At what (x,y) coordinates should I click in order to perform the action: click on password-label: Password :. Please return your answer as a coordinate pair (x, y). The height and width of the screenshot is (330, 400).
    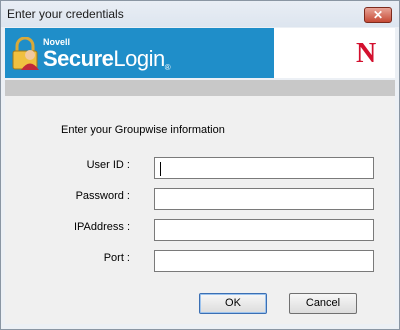
    Looking at the image, I should click on (102, 196).